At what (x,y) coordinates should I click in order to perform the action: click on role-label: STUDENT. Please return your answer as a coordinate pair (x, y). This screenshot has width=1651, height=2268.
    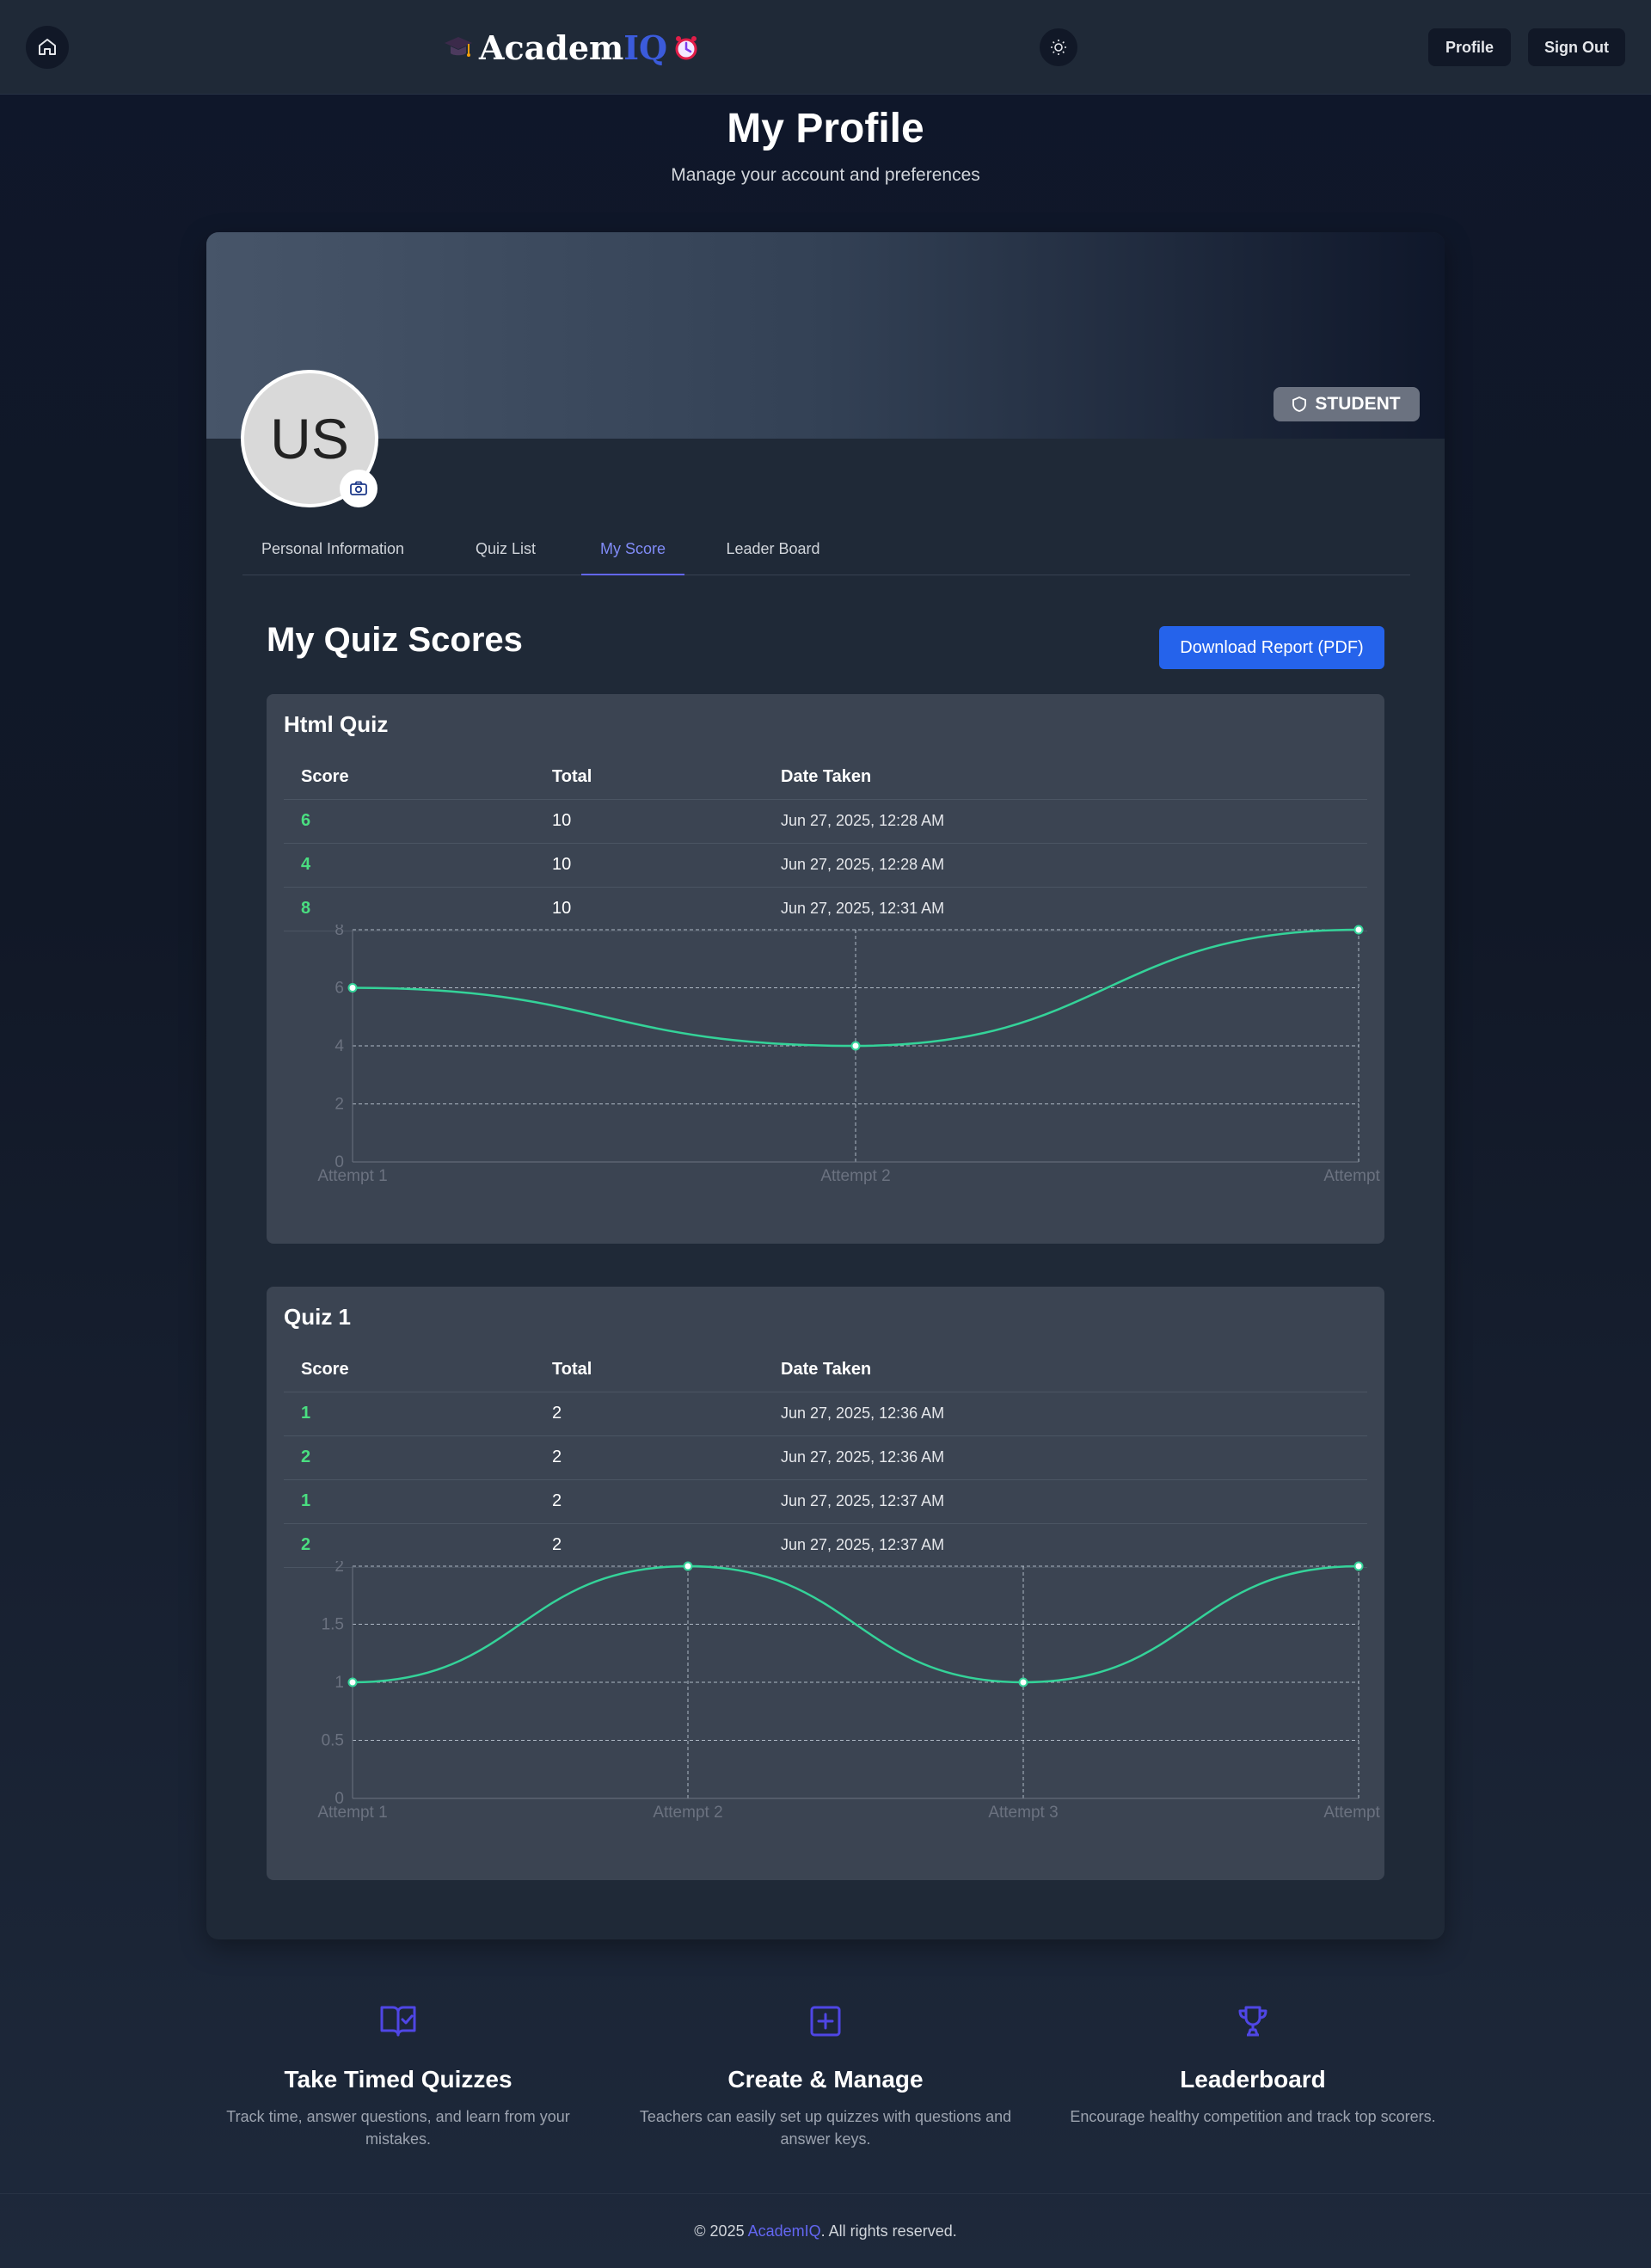
    Looking at the image, I should click on (1358, 404).